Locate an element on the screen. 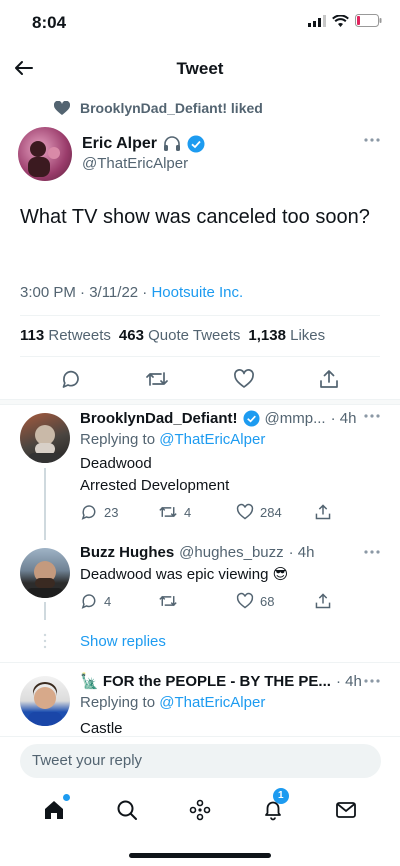 The image size is (400, 866). reply-count: 23 is located at coordinates (111, 512).